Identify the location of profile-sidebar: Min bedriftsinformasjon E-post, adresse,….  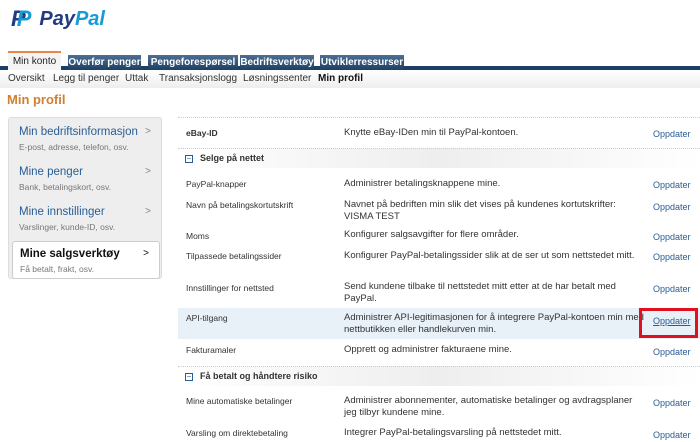
(85, 198).